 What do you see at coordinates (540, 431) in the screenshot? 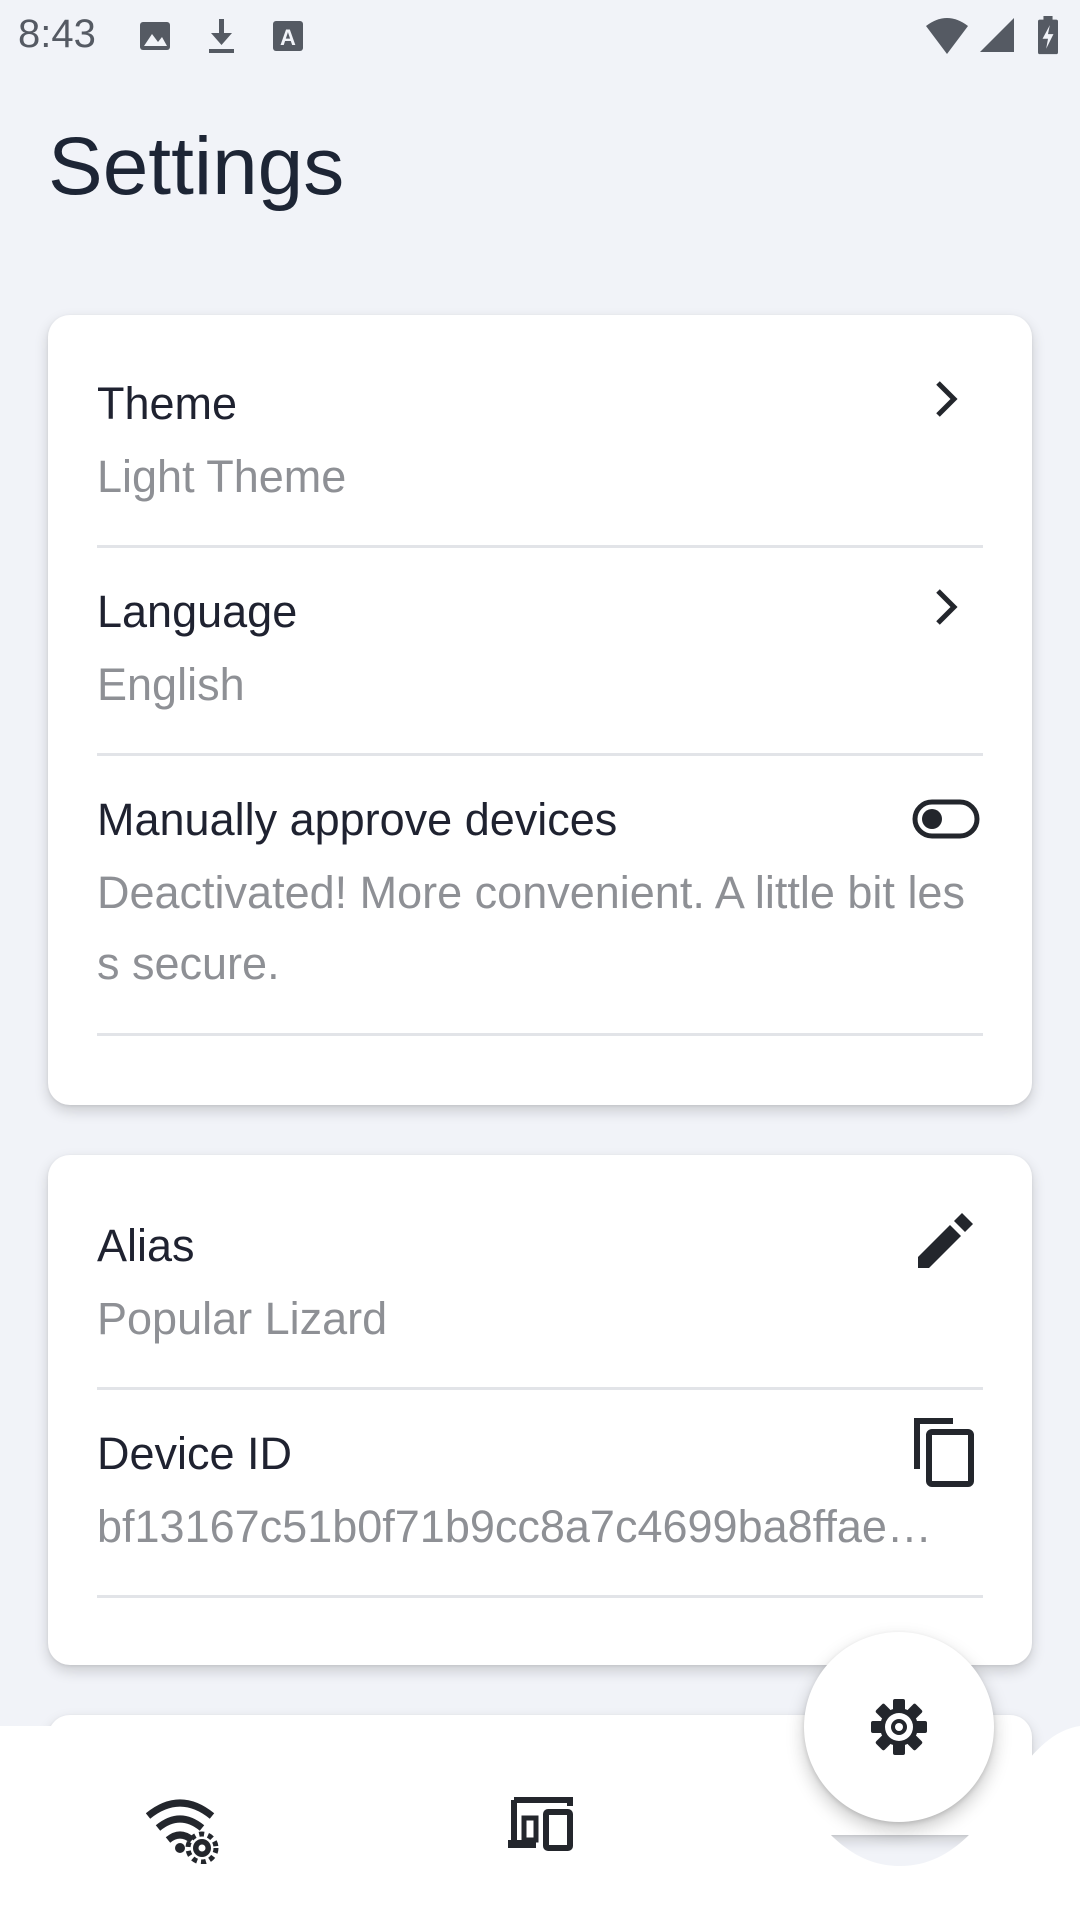
I see `theme-setting-row: Theme Light Theme` at bounding box center [540, 431].